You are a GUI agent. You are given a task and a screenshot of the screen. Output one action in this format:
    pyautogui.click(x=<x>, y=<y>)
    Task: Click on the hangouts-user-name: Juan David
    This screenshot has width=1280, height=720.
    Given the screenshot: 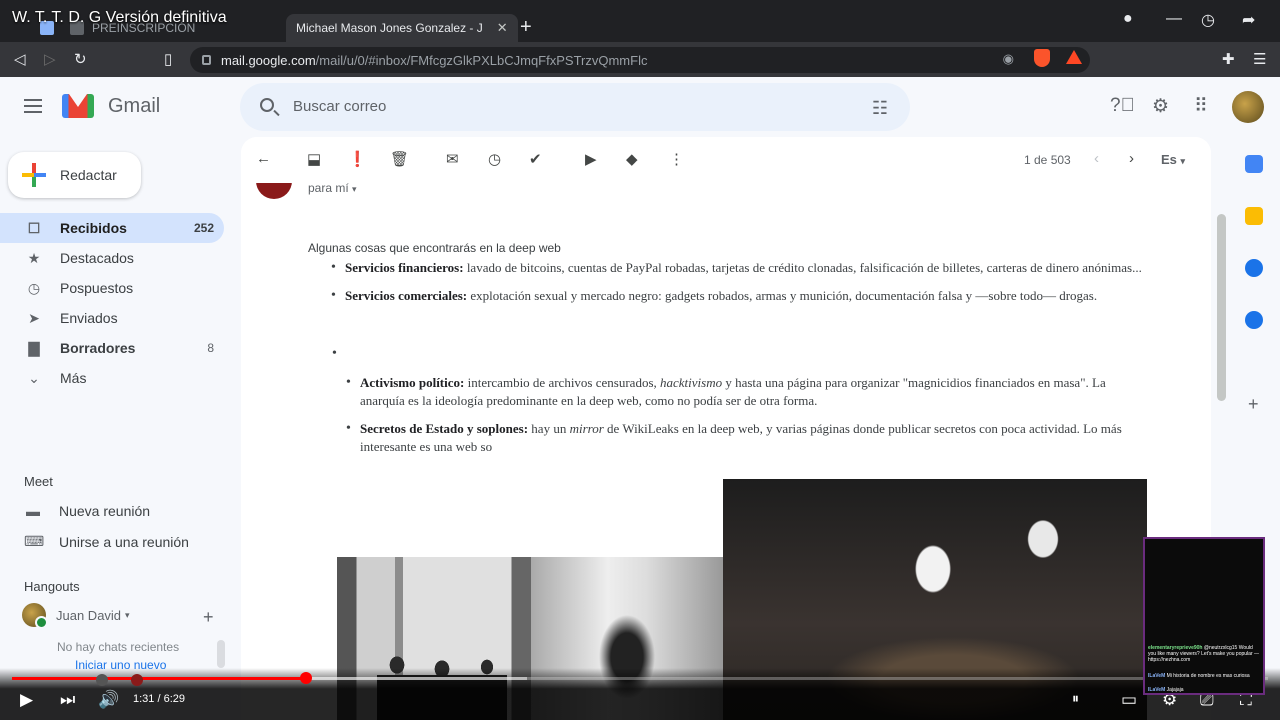 What is the action you would take?
    pyautogui.click(x=89, y=615)
    